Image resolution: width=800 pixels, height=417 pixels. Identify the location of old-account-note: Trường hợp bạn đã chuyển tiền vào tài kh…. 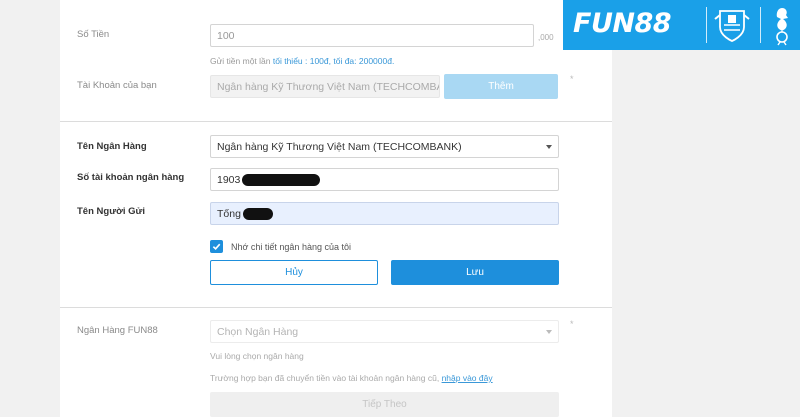
(351, 378).